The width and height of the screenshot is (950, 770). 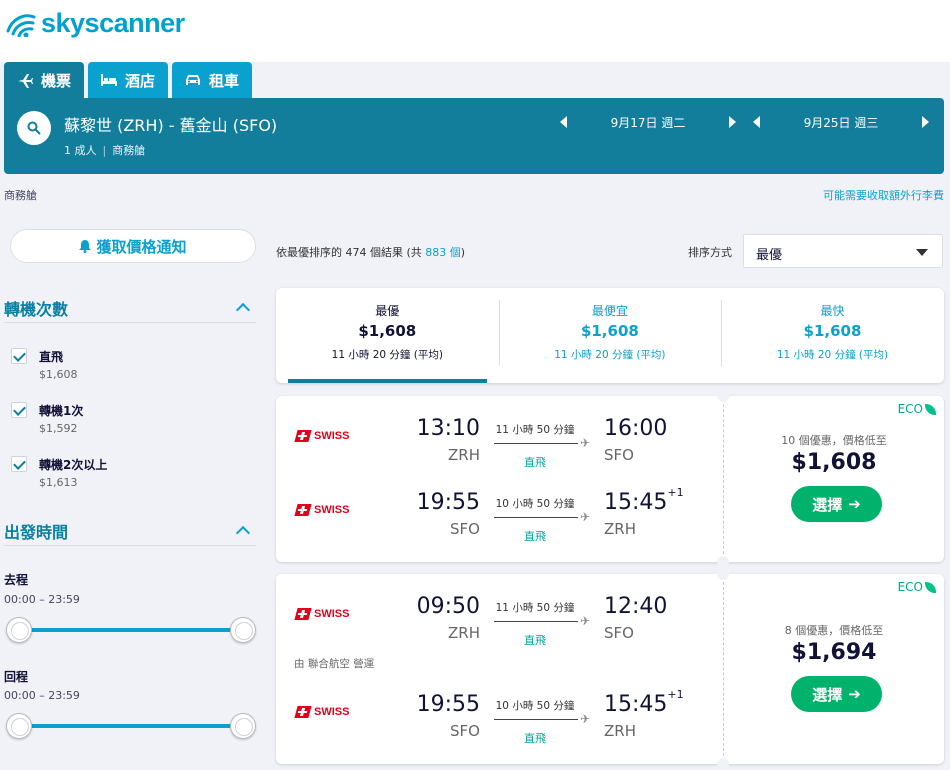 What do you see at coordinates (448, 428) in the screenshot?
I see `departure-time: 13:10` at bounding box center [448, 428].